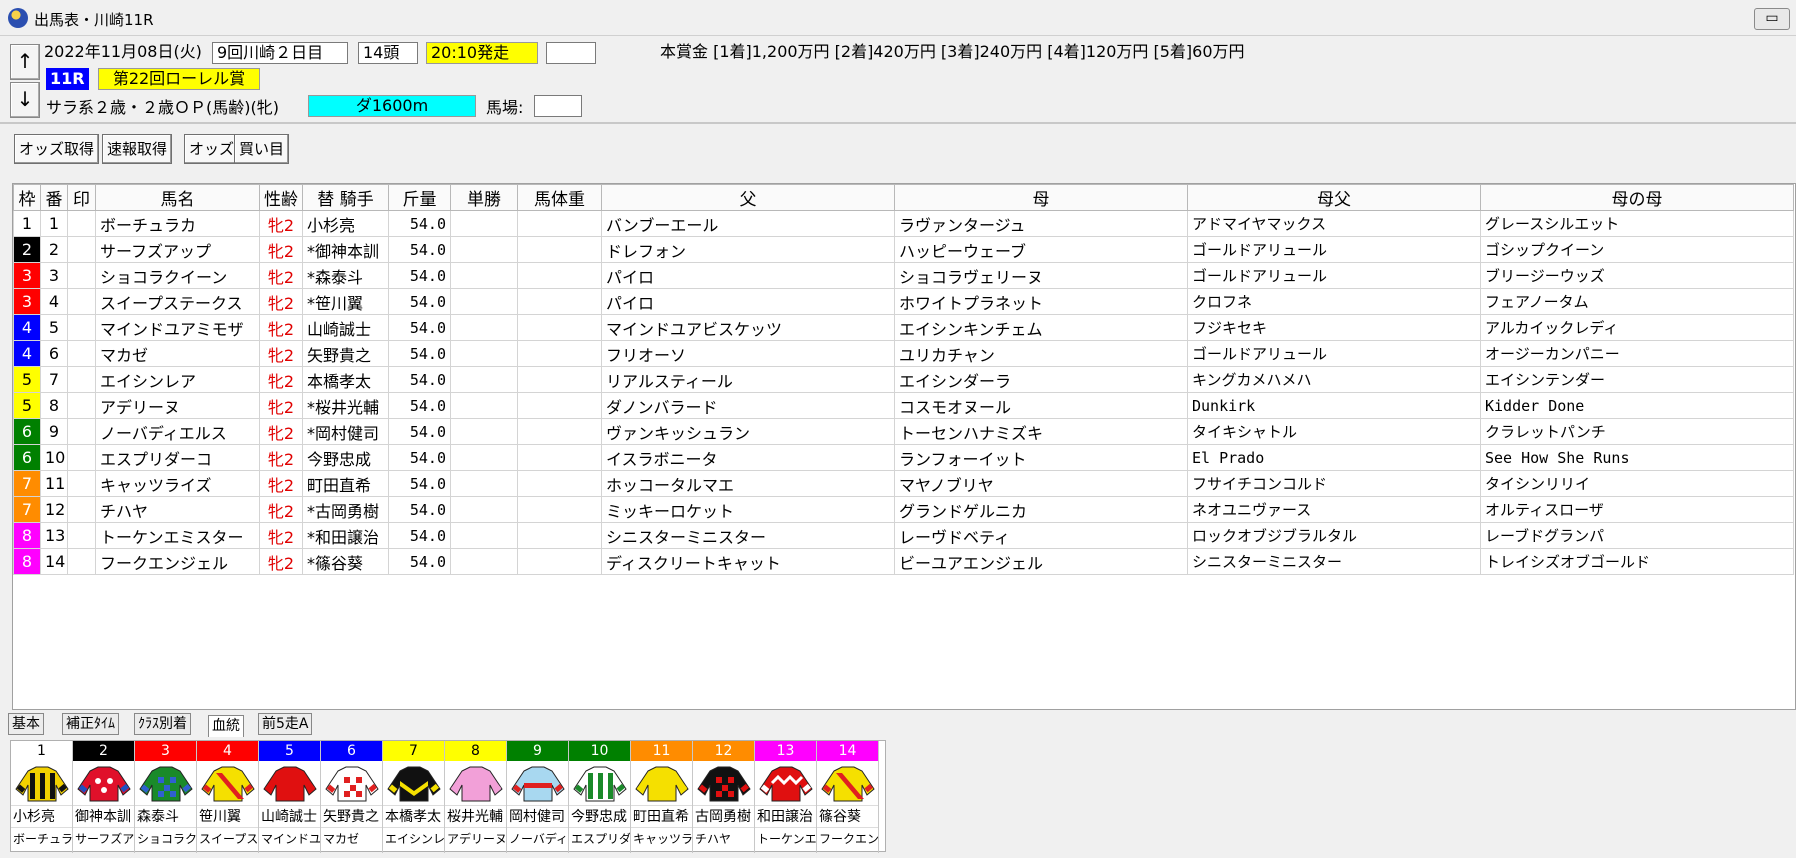  I want to click on tab-zen5sou: 前5走A, so click(285, 724).